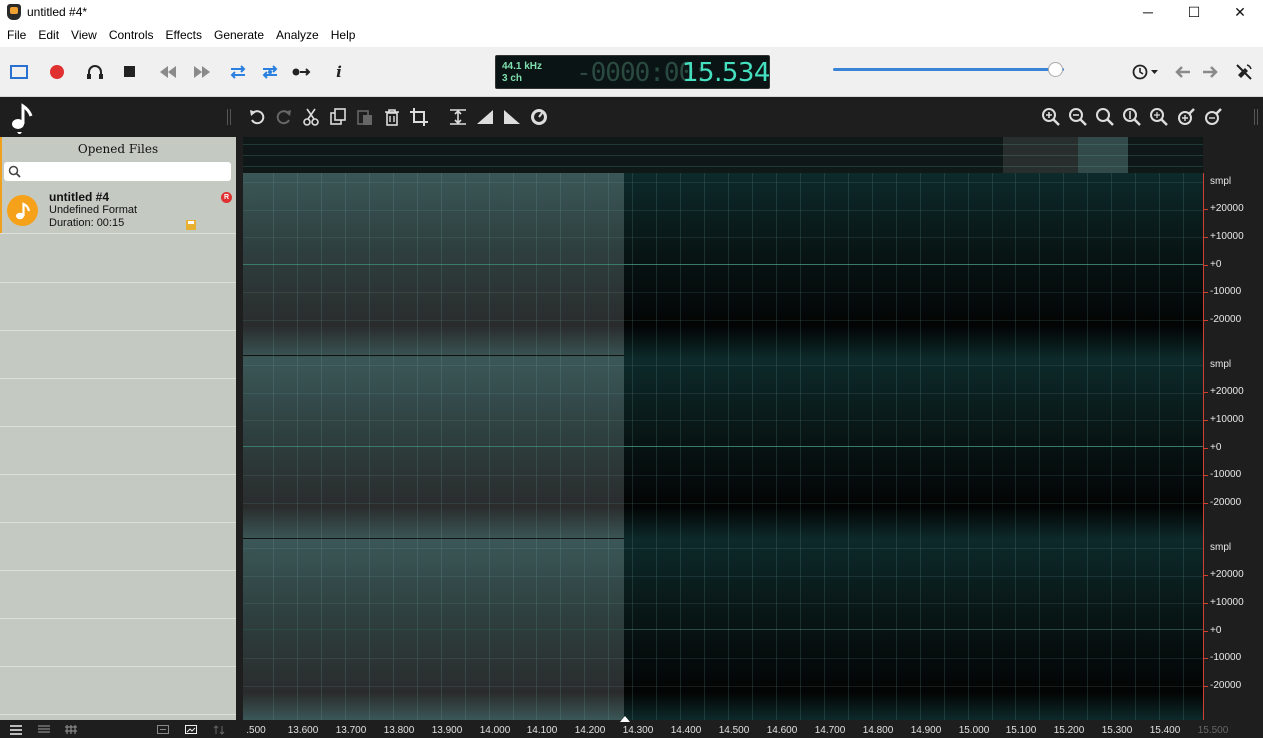 This screenshot has width=1263, height=738. I want to click on app-icon, so click(14, 12).